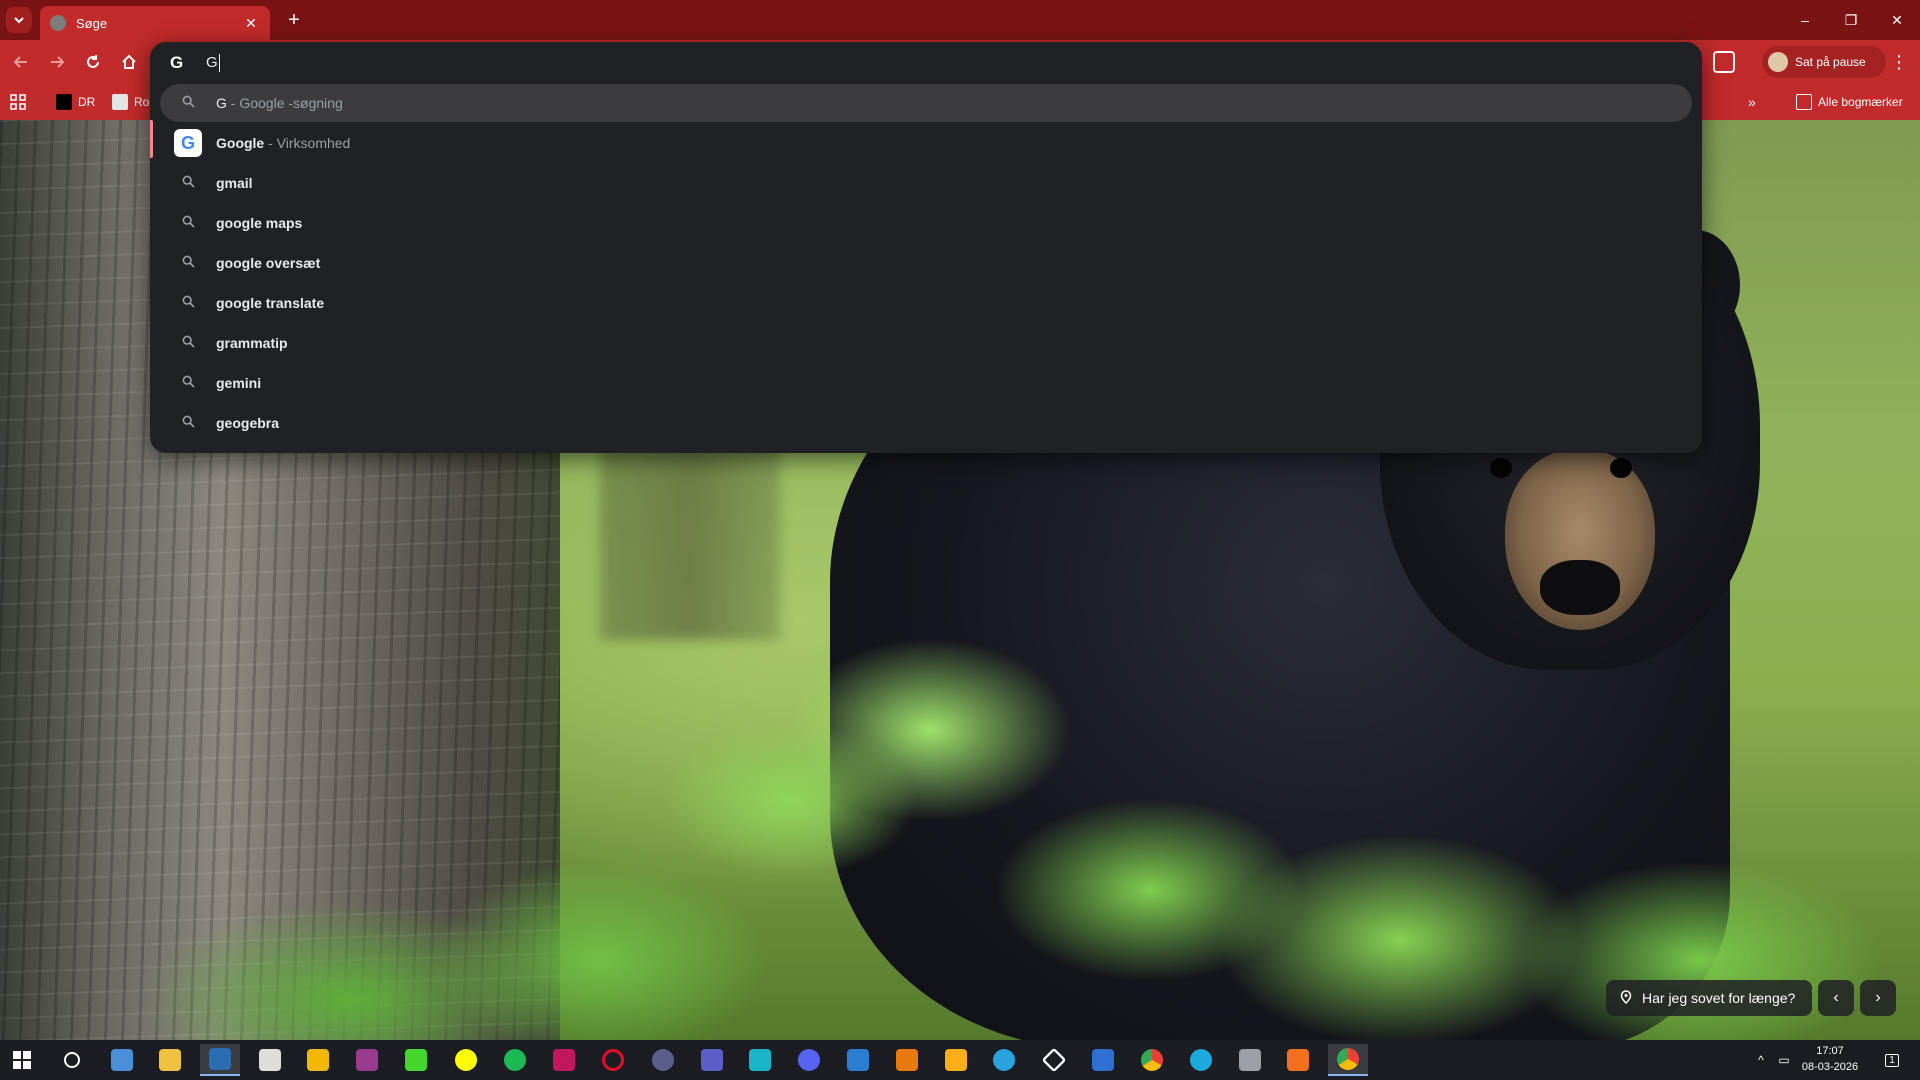 This screenshot has height=1080, width=1920. Describe the element at coordinates (270, 303) in the screenshot. I see `suggestion-query: google translate` at that location.